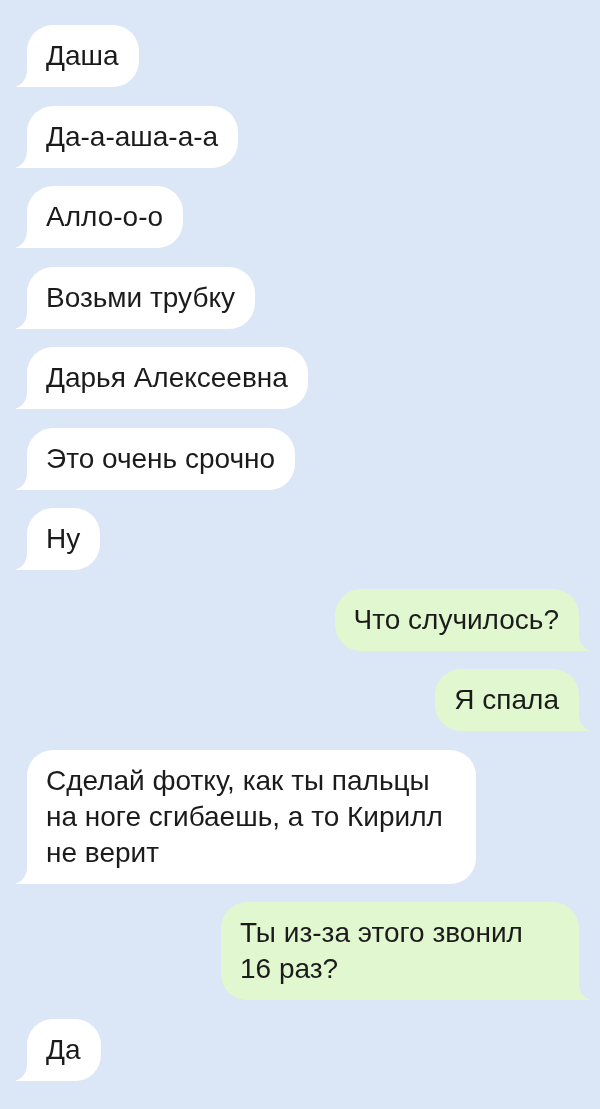  I want to click on message-text: Ну, so click(63, 539).